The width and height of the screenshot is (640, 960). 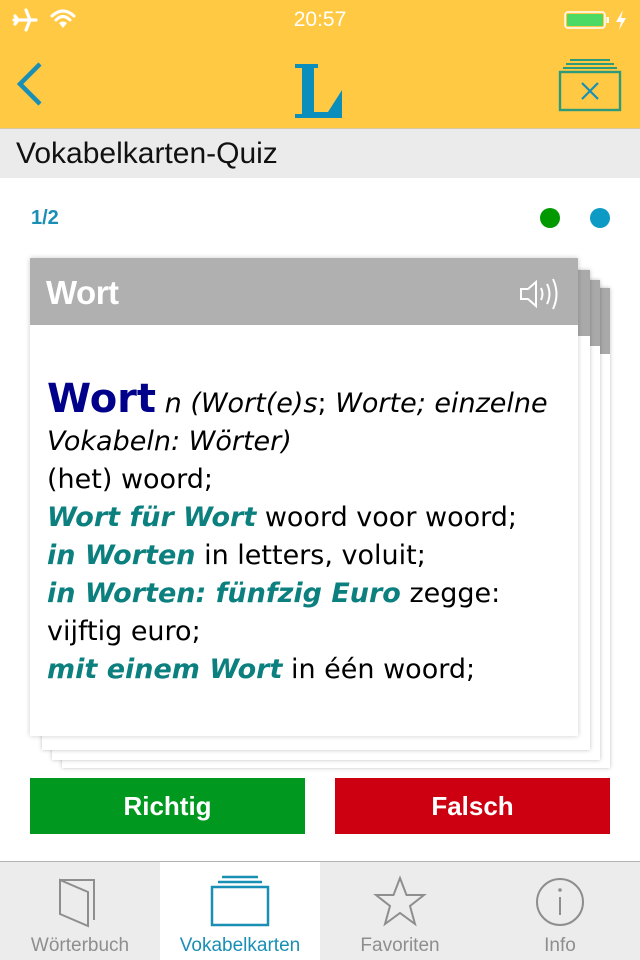 I want to click on book-icon, so click(x=77, y=903).